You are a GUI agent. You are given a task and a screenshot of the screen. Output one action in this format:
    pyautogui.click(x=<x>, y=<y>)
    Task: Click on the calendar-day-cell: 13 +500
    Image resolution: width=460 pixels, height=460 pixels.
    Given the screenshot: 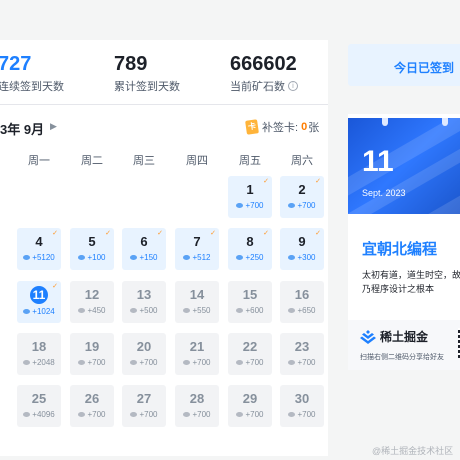 What is the action you would take?
    pyautogui.click(x=144, y=302)
    